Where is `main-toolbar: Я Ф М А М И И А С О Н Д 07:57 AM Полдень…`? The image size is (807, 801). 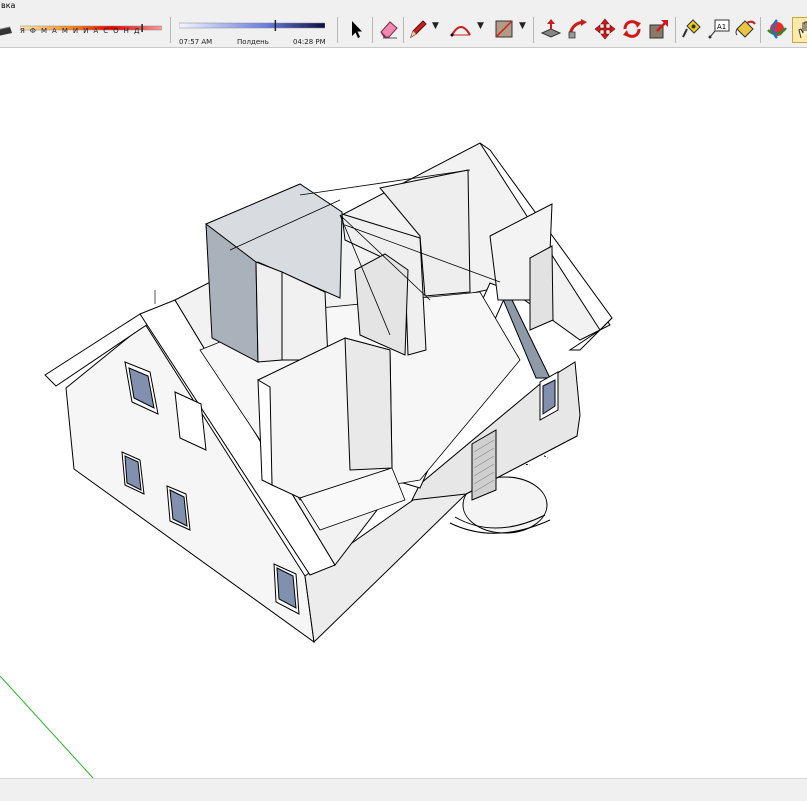
main-toolbar: Я Ф М А М И И А С О Н Д 07:57 AM Полдень… is located at coordinates (403, 29).